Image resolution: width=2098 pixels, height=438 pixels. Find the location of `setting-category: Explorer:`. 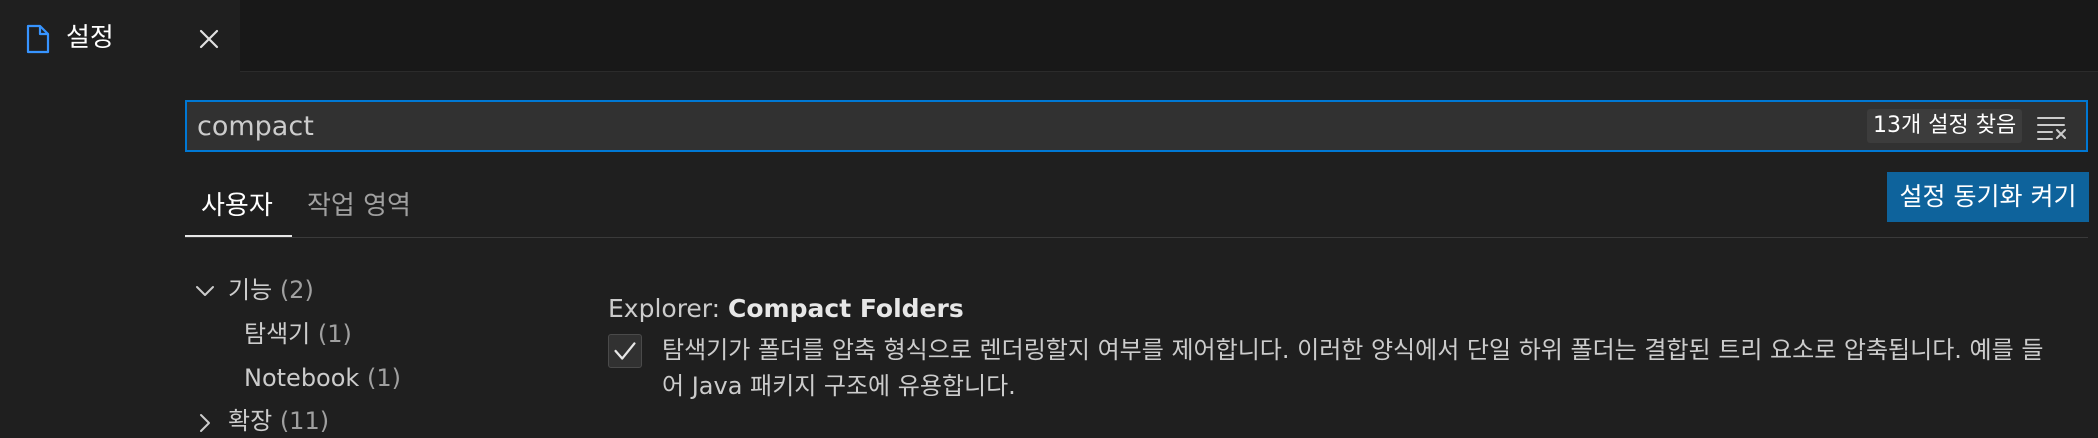

setting-category: Explorer: is located at coordinates (668, 308).